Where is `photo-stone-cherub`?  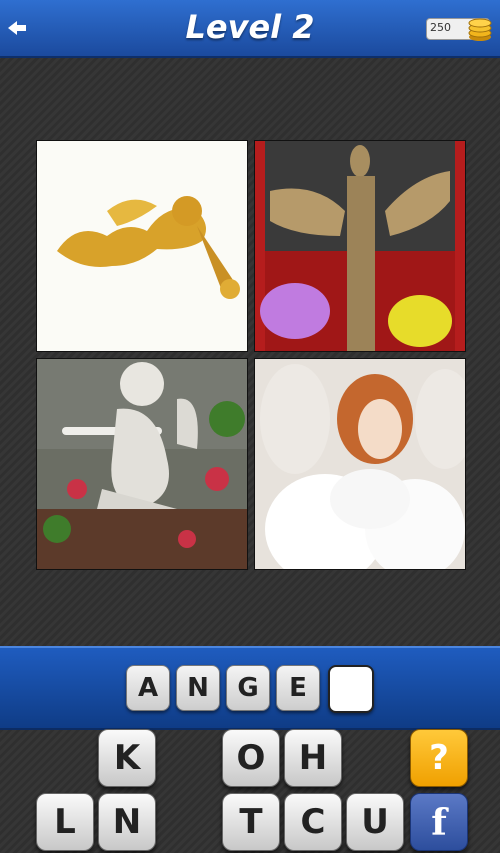
photo-stone-cherub is located at coordinates (142, 464).